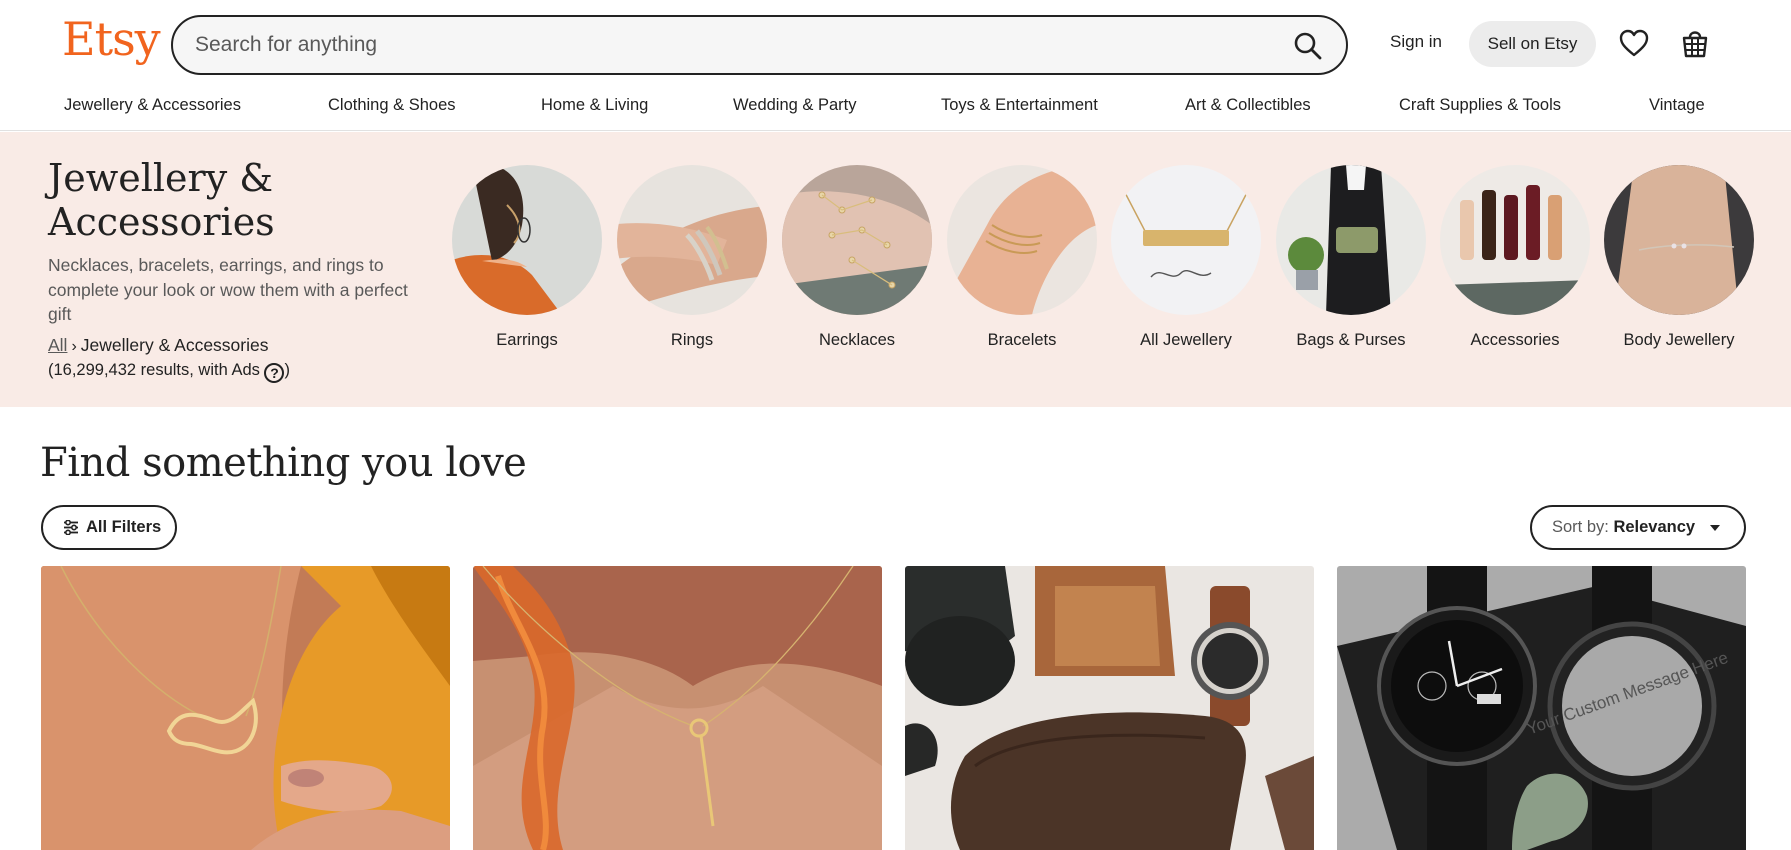 This screenshot has height=850, width=1791. I want to click on nav-vintage: Vintage, so click(1677, 105).